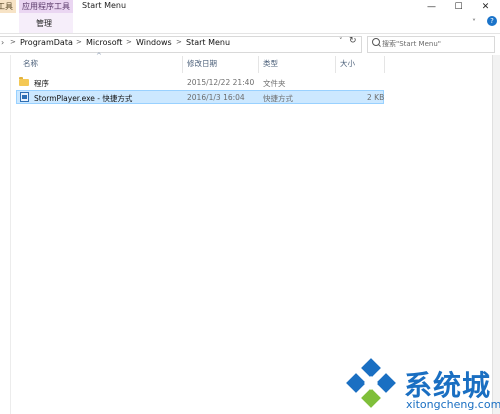 The width and height of the screenshot is (500, 414). What do you see at coordinates (5, 234) in the screenshot?
I see `navigation-pane` at bounding box center [5, 234].